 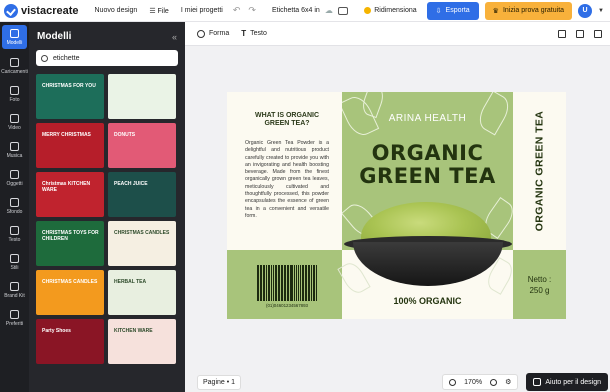 I want to click on delete-icon, so click(x=598, y=33).